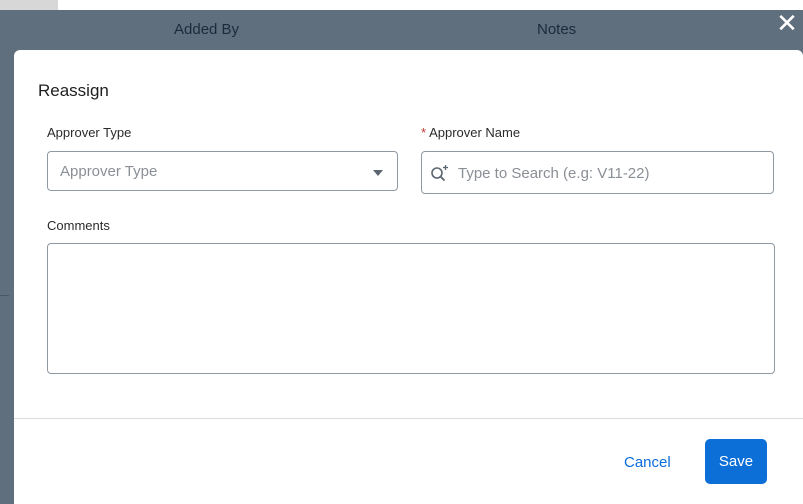  Describe the element at coordinates (378, 173) in the screenshot. I see `chevron-down-icon` at that location.